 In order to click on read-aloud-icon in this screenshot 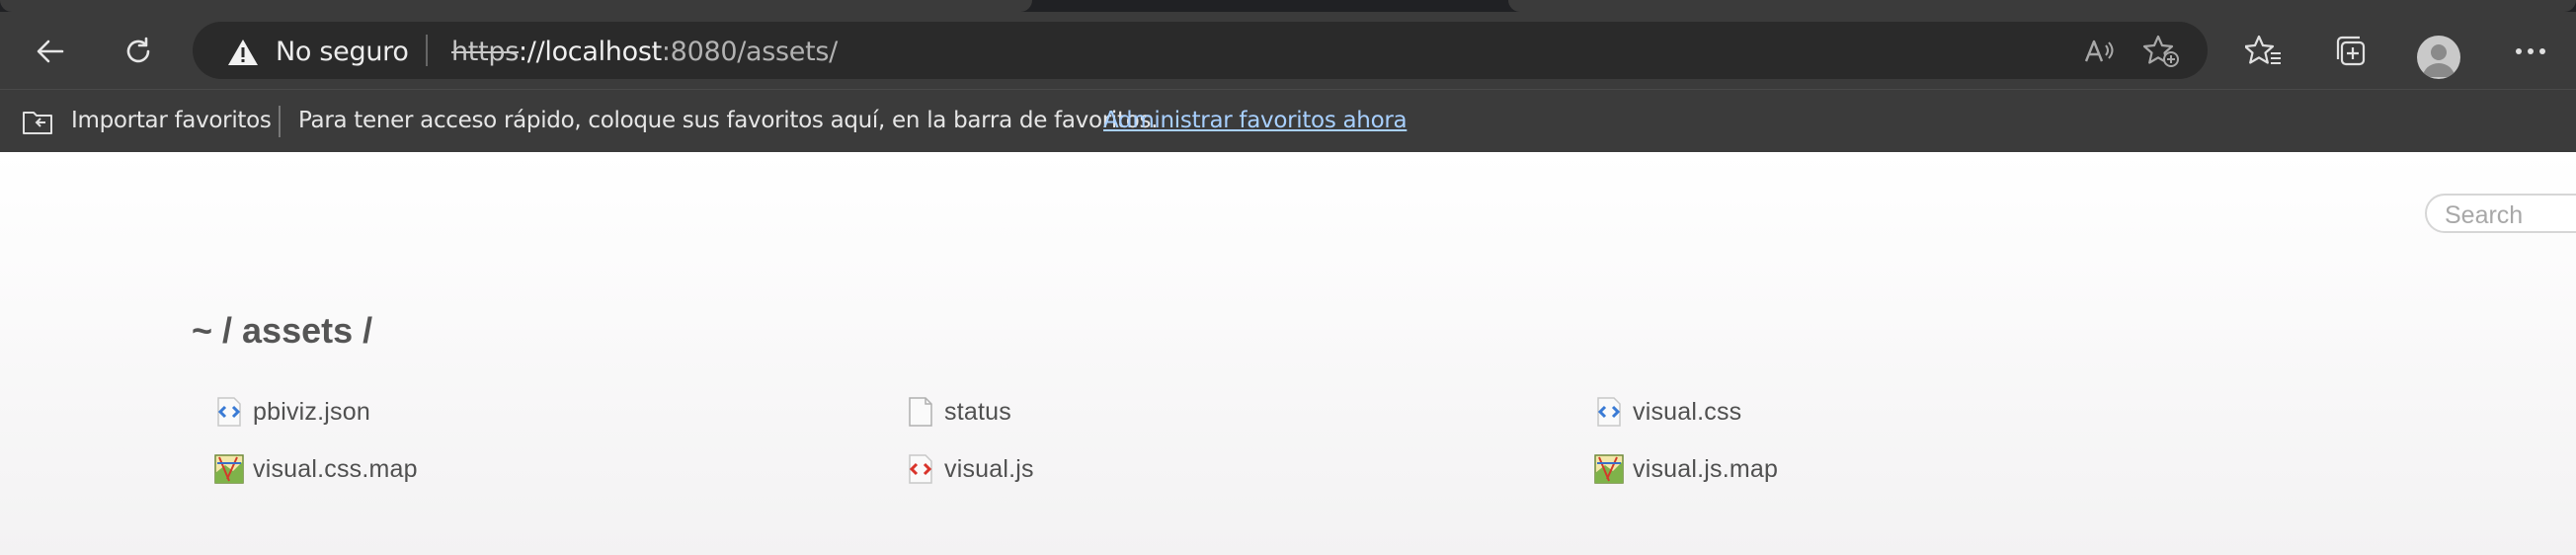, I will do `click(2099, 52)`.